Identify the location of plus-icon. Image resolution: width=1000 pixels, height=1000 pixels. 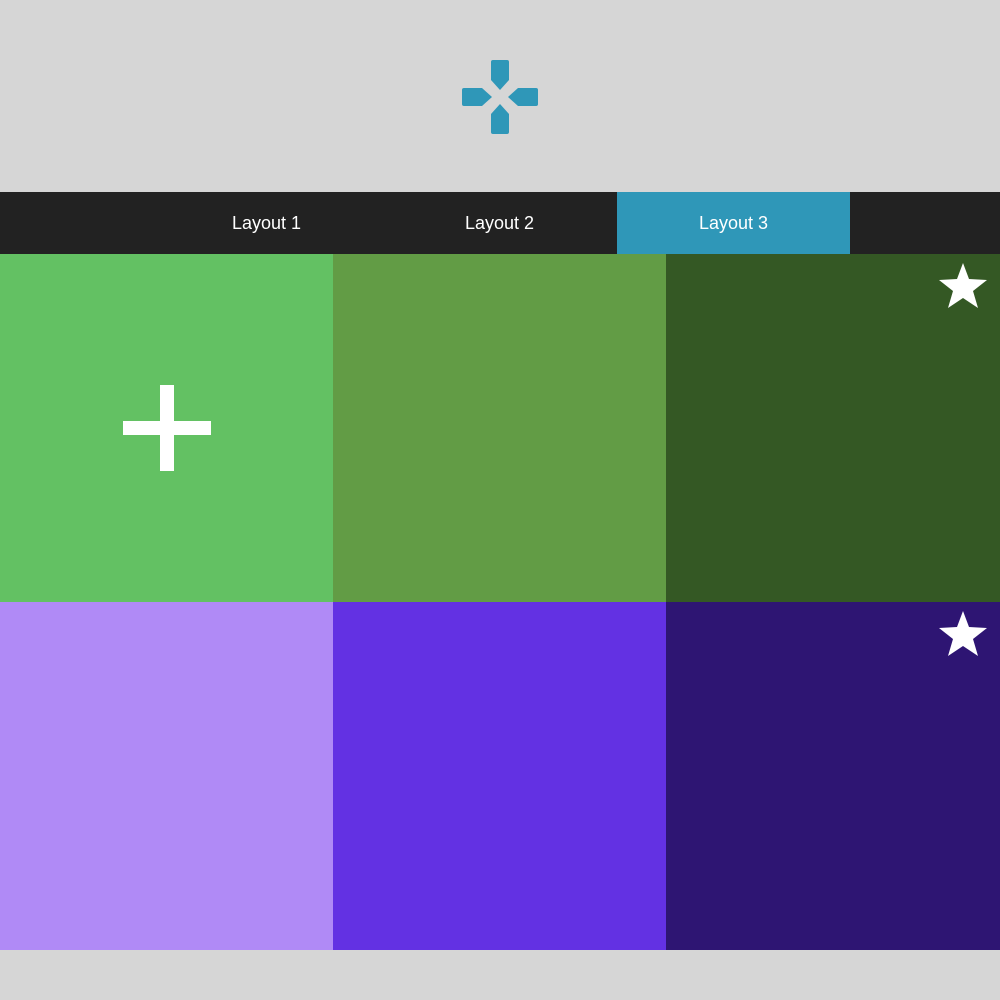
(167, 428).